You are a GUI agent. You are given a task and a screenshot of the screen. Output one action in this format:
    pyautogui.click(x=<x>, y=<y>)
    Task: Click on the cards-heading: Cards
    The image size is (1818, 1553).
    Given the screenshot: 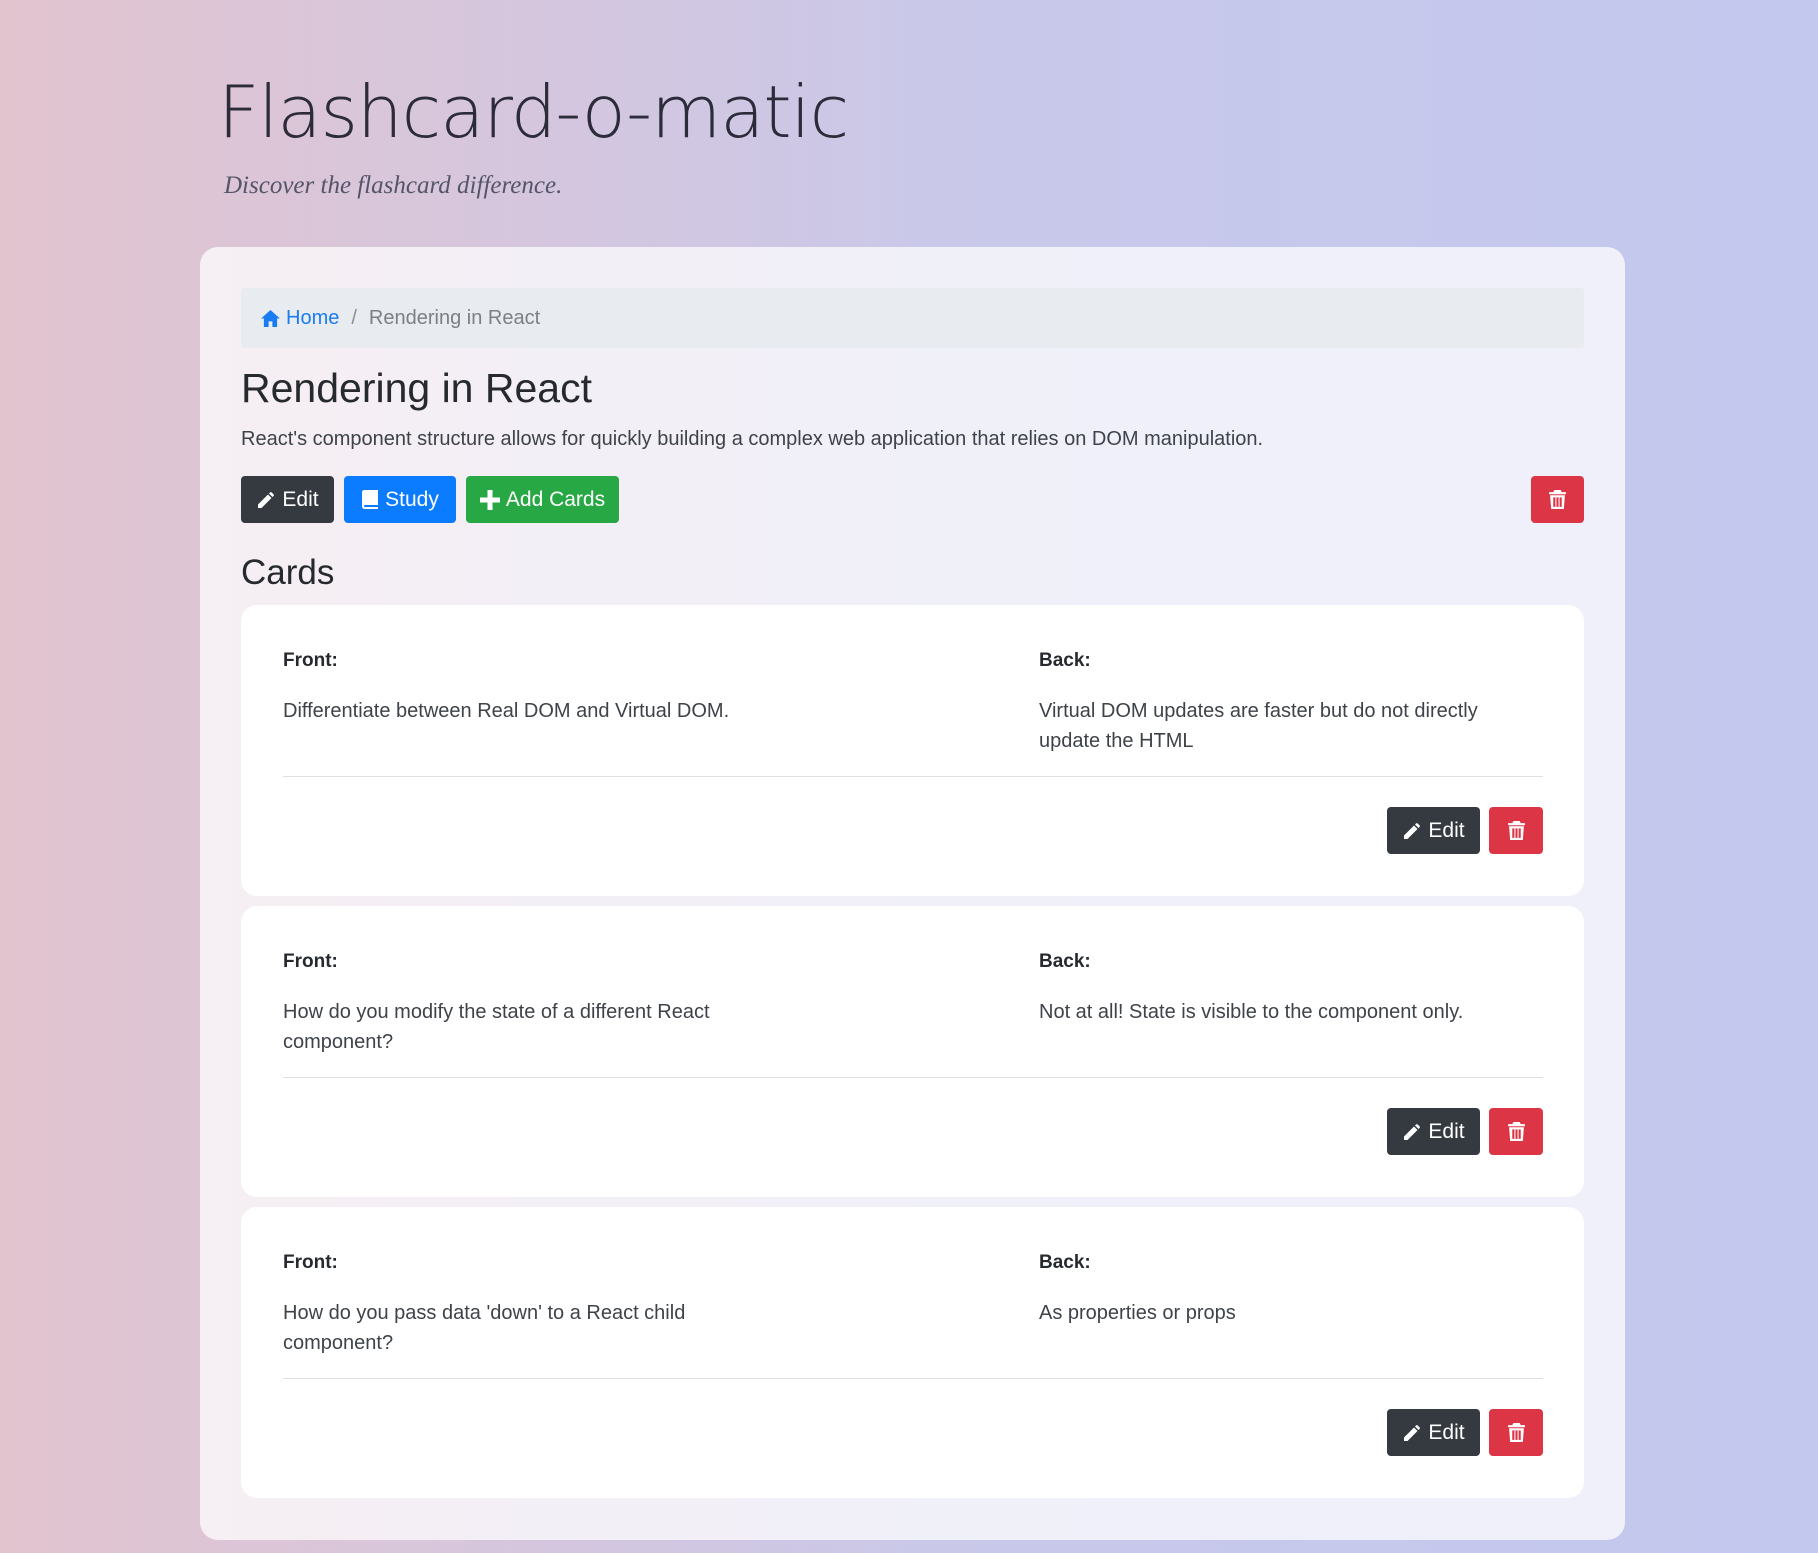 What is the action you would take?
    pyautogui.click(x=288, y=572)
    